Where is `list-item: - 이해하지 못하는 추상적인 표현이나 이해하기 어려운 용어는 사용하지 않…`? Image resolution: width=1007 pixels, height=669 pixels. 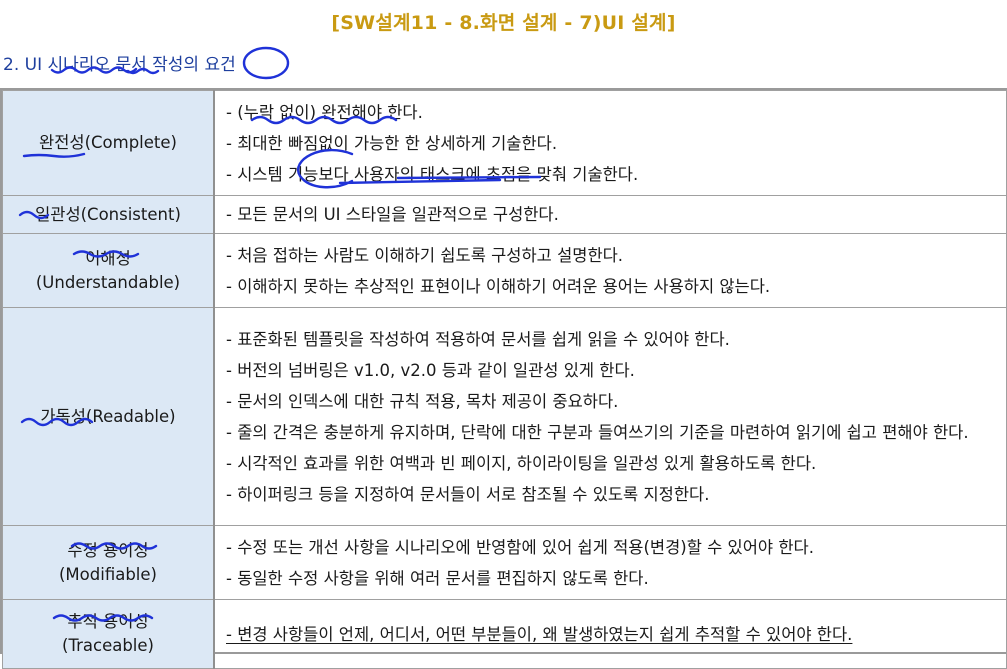 list-item: - 이해하지 못하는 추상적인 표현이나 이해하기 어려운 용어는 사용하지 않… is located at coordinates (498, 286).